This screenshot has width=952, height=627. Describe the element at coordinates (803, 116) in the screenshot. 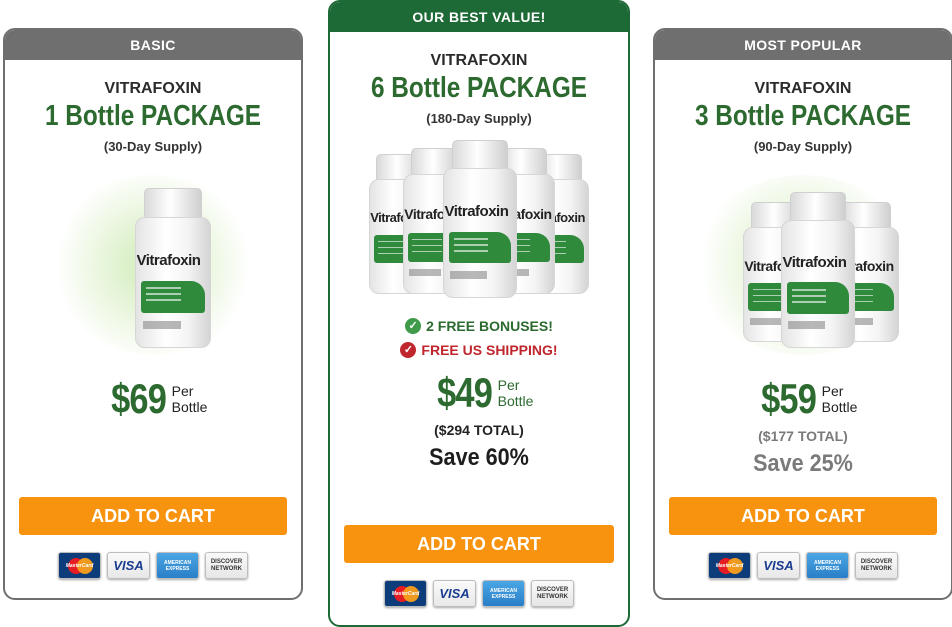

I see `package-title: 3 Bottle PACKAGE` at that location.